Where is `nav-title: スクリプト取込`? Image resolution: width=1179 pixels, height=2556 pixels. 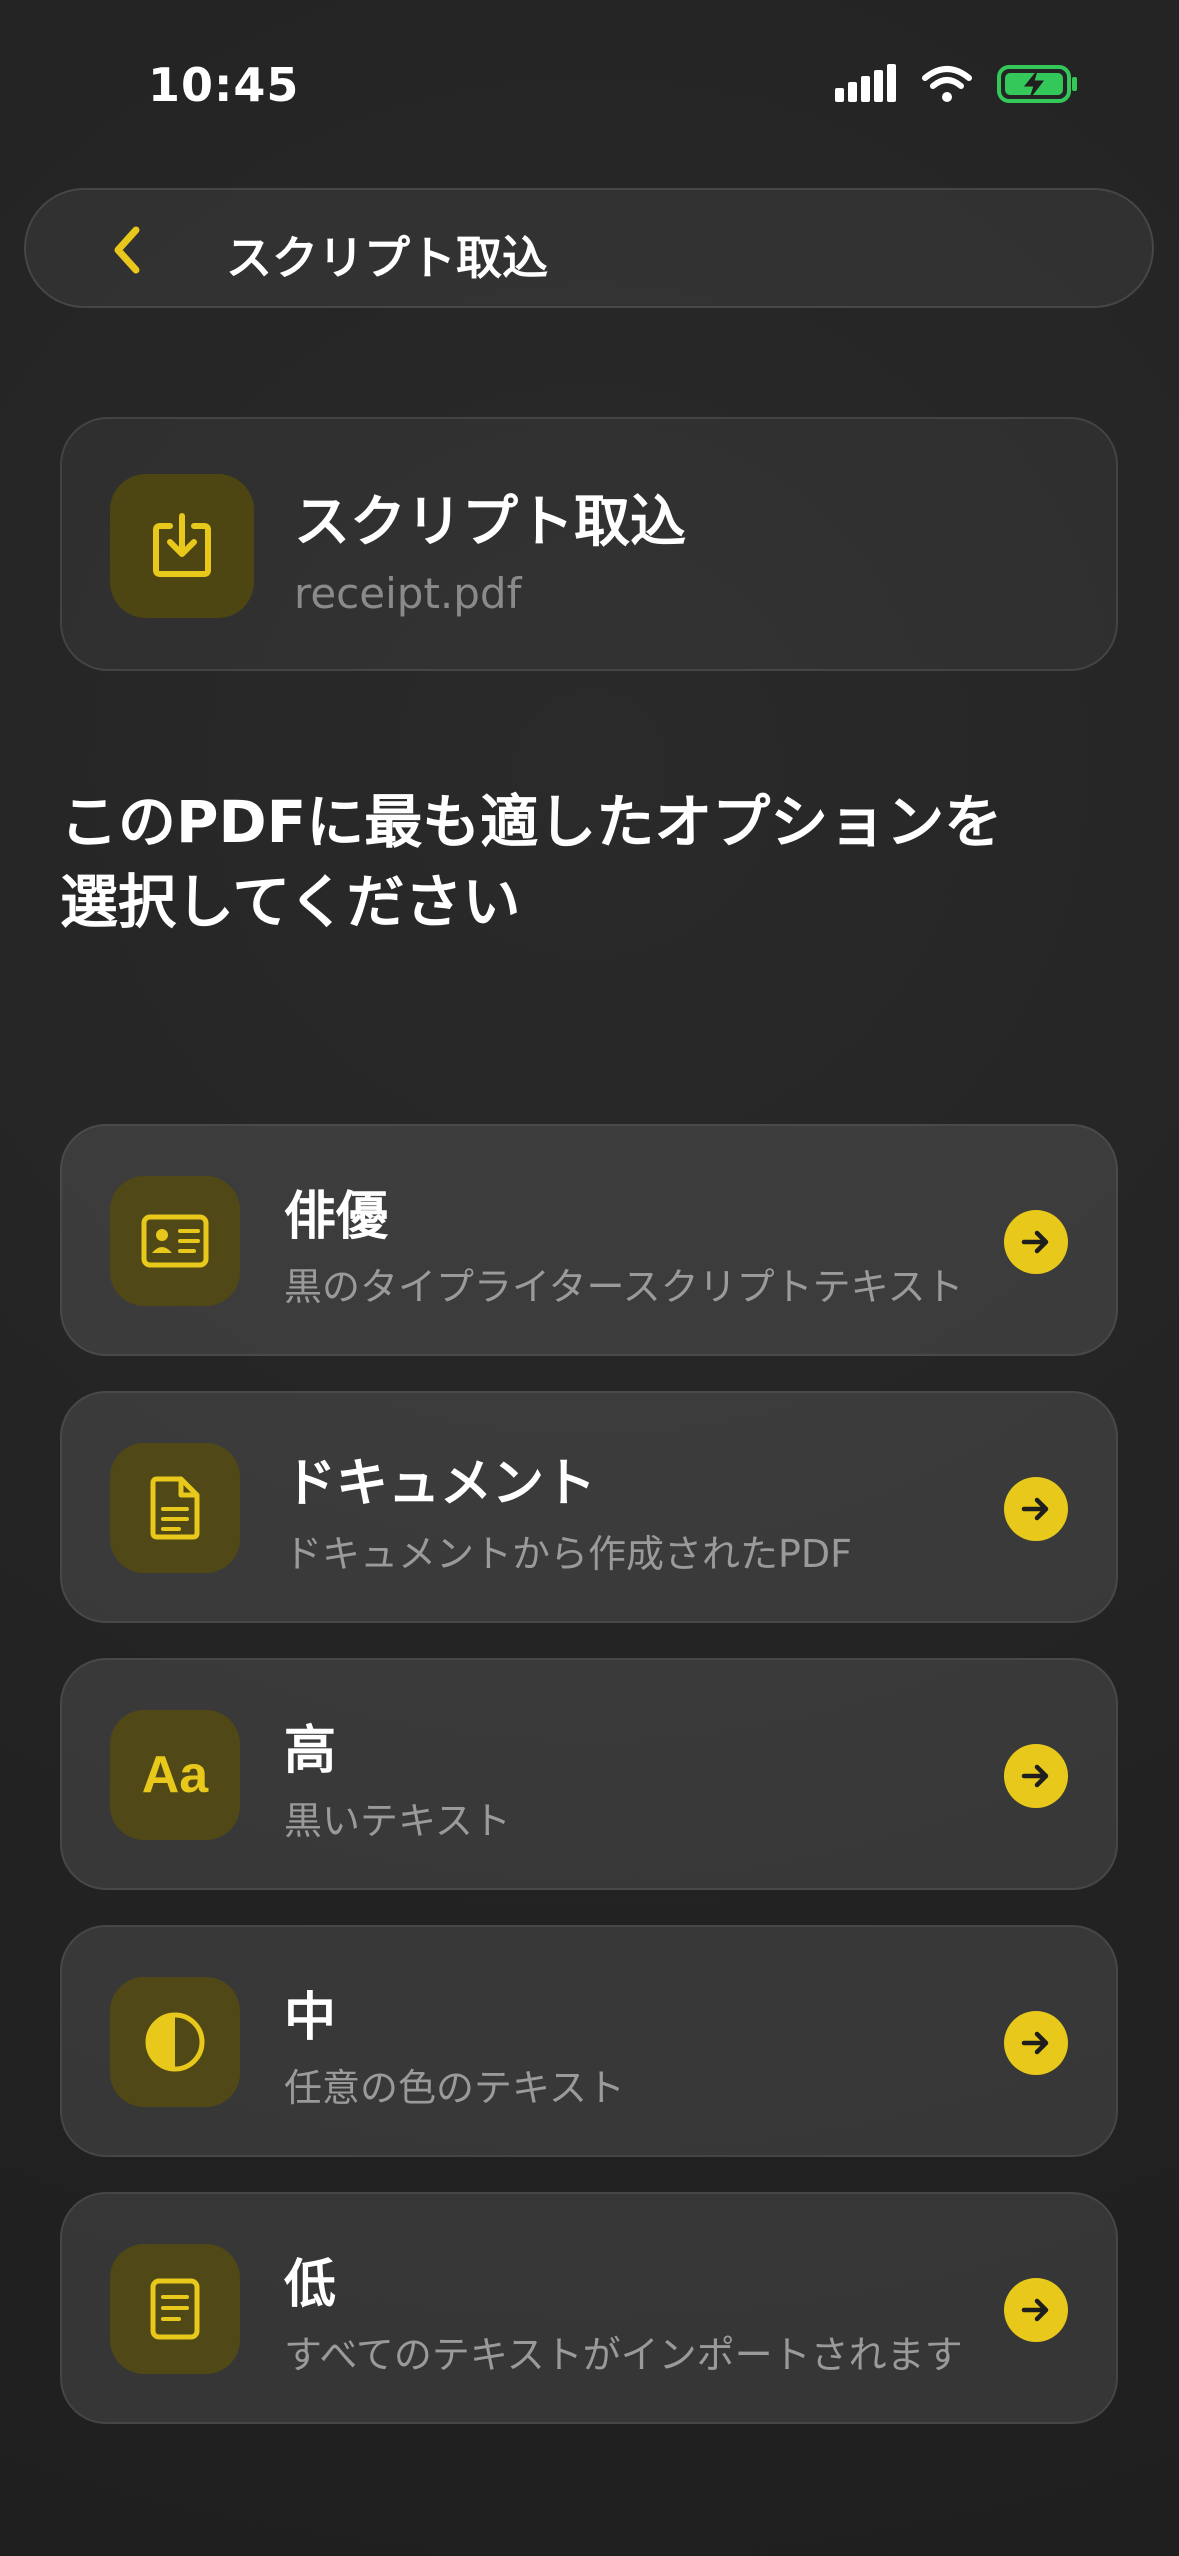
nav-title: スクリプト取込 is located at coordinates (387, 258).